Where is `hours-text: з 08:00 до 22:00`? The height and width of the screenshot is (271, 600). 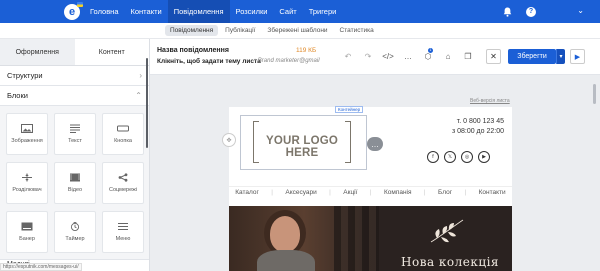 hours-text: з 08:00 до 22:00 is located at coordinates (477, 131).